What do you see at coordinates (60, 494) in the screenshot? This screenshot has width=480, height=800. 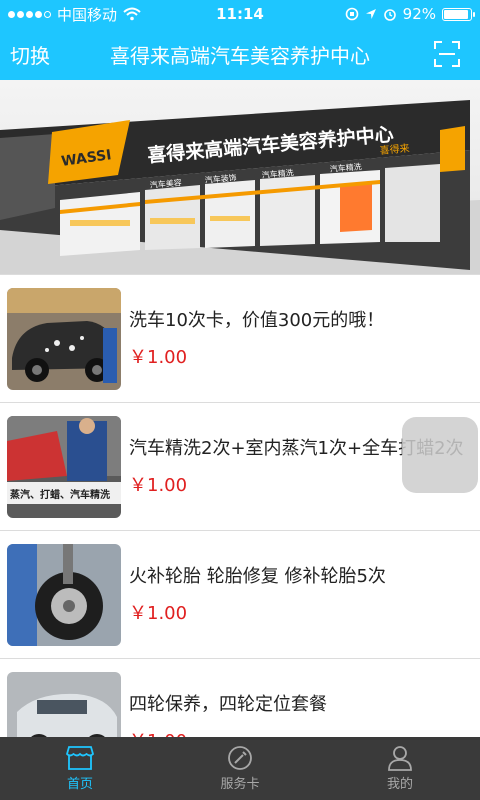 I see `thumbnail-caption: 蒸汽、打蜡、汽车精洗` at bounding box center [60, 494].